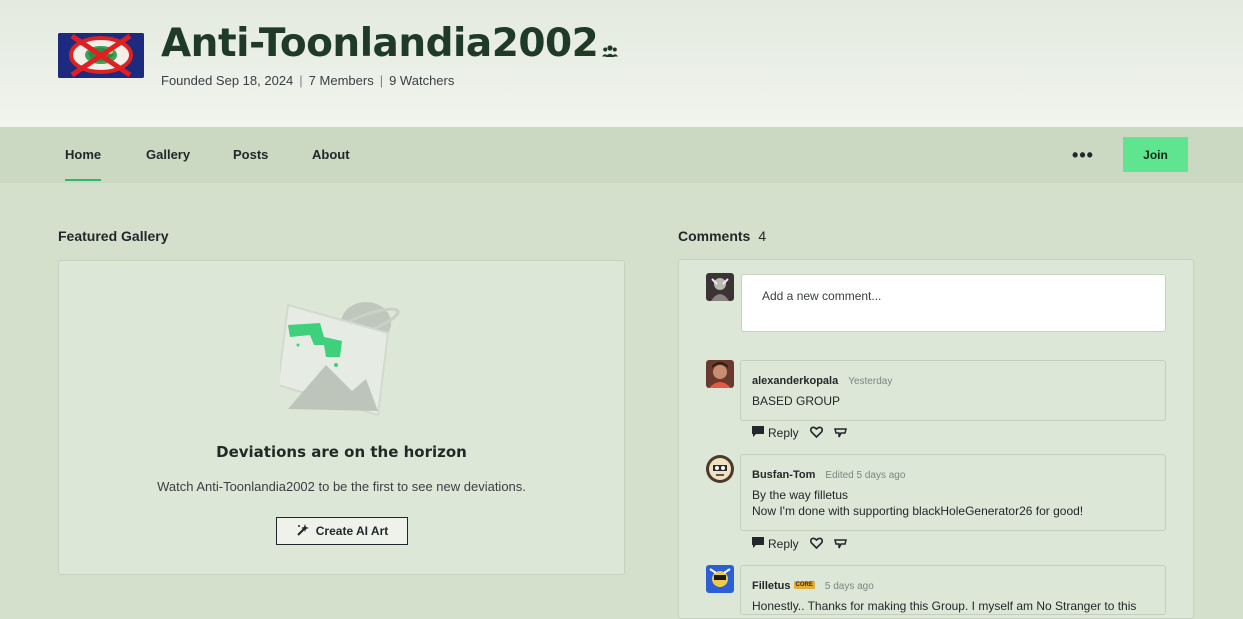 The image size is (1243, 619). I want to click on featured-gallery-heading: Featured Gallery, so click(113, 236).